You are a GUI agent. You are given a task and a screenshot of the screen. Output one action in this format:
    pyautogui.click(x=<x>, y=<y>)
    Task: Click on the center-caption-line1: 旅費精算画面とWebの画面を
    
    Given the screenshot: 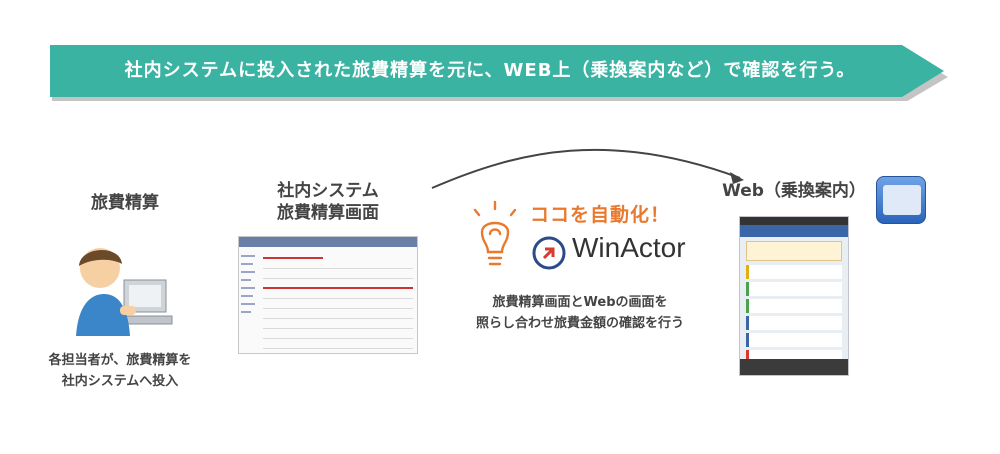 What is the action you would take?
    pyautogui.click(x=580, y=302)
    